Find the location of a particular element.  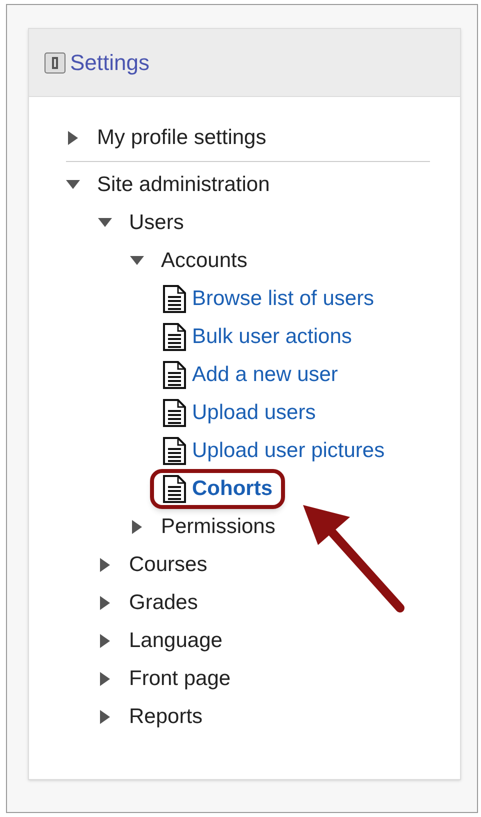

tree-item: Grades is located at coordinates (163, 603).